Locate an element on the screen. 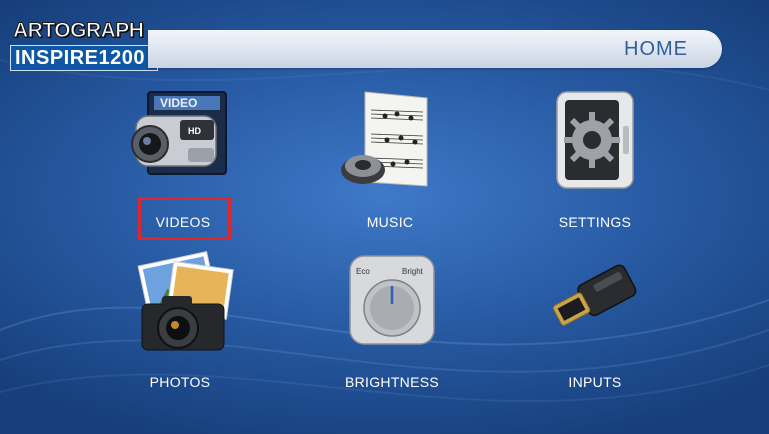 The height and width of the screenshot is (434, 769). inputs-label: INPUTS is located at coordinates (595, 382).